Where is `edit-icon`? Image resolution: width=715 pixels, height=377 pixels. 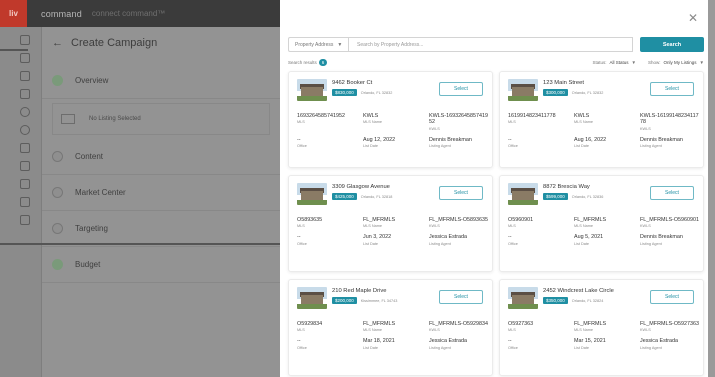 edit-icon is located at coordinates (25, 184).